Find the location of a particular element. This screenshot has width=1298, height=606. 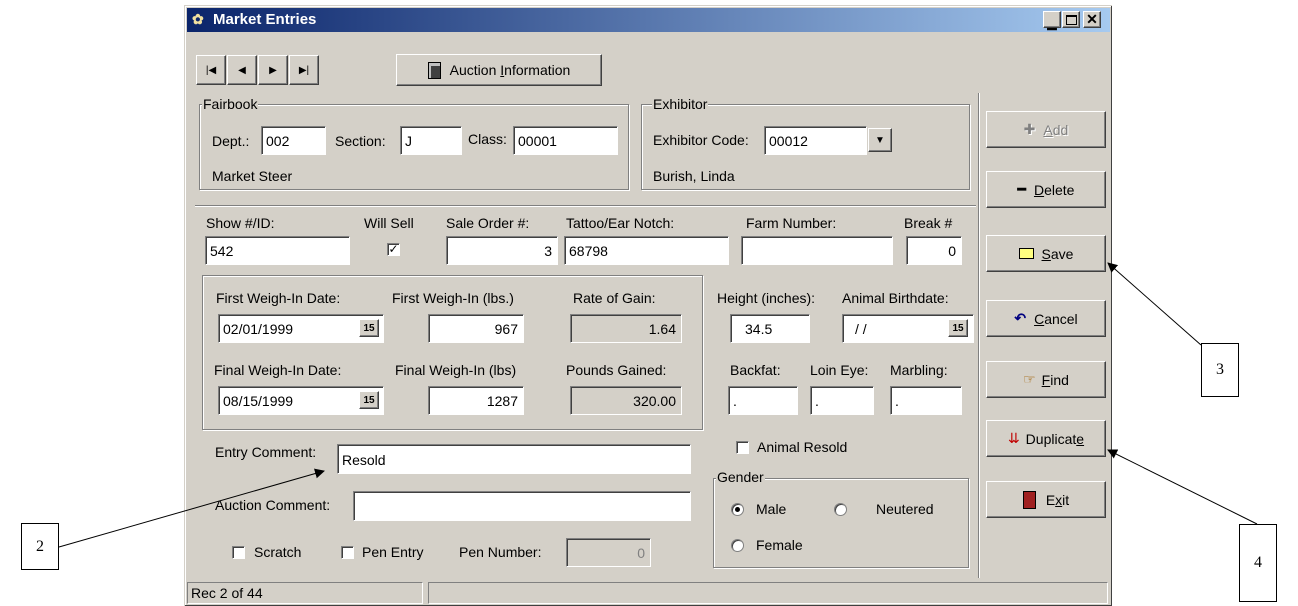

callout-3-arrow is located at coordinates (1154, 304).